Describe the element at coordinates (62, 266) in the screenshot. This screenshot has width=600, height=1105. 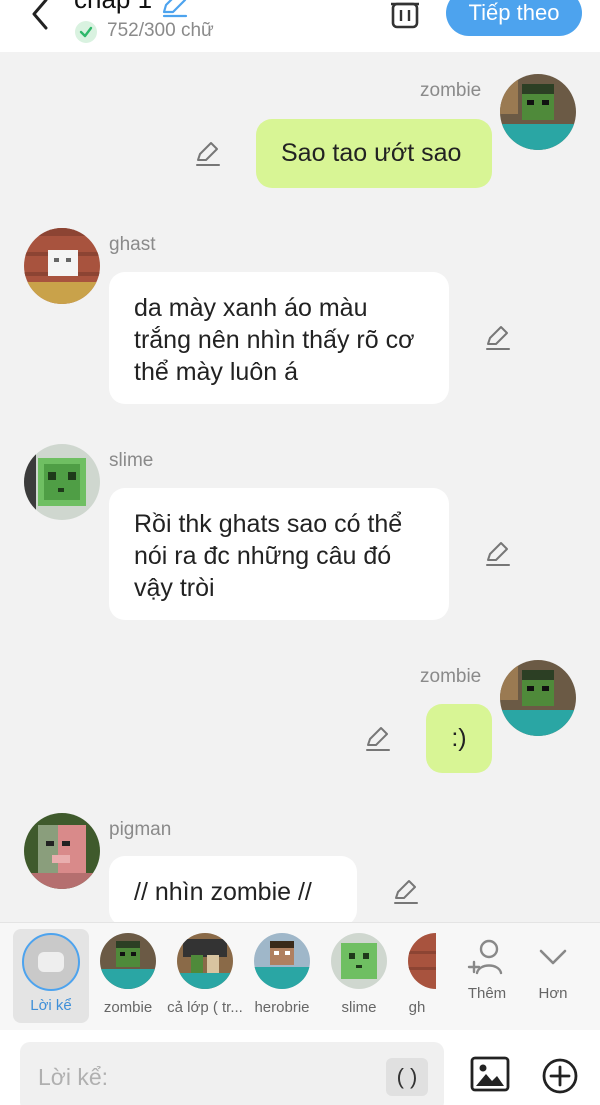
I see `avatar-ghast` at that location.